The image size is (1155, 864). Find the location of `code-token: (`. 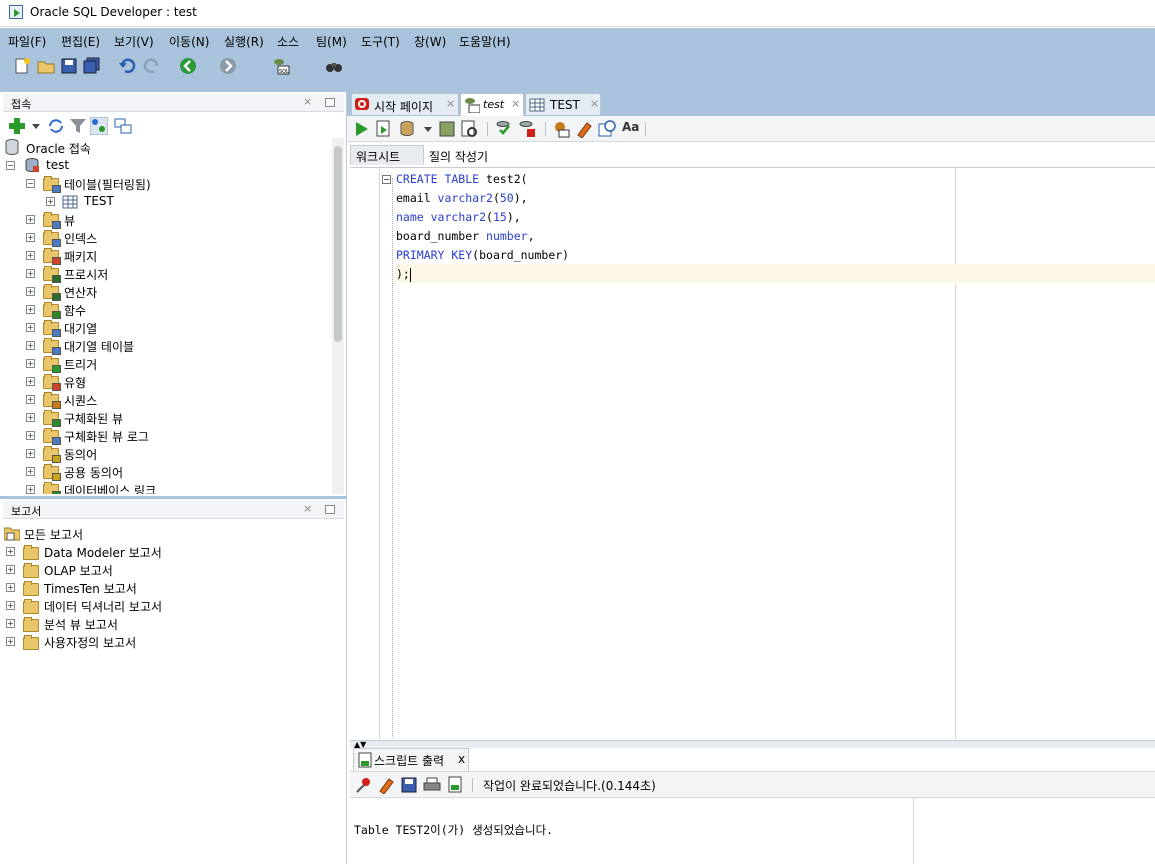

code-token: ( is located at coordinates (489, 217).